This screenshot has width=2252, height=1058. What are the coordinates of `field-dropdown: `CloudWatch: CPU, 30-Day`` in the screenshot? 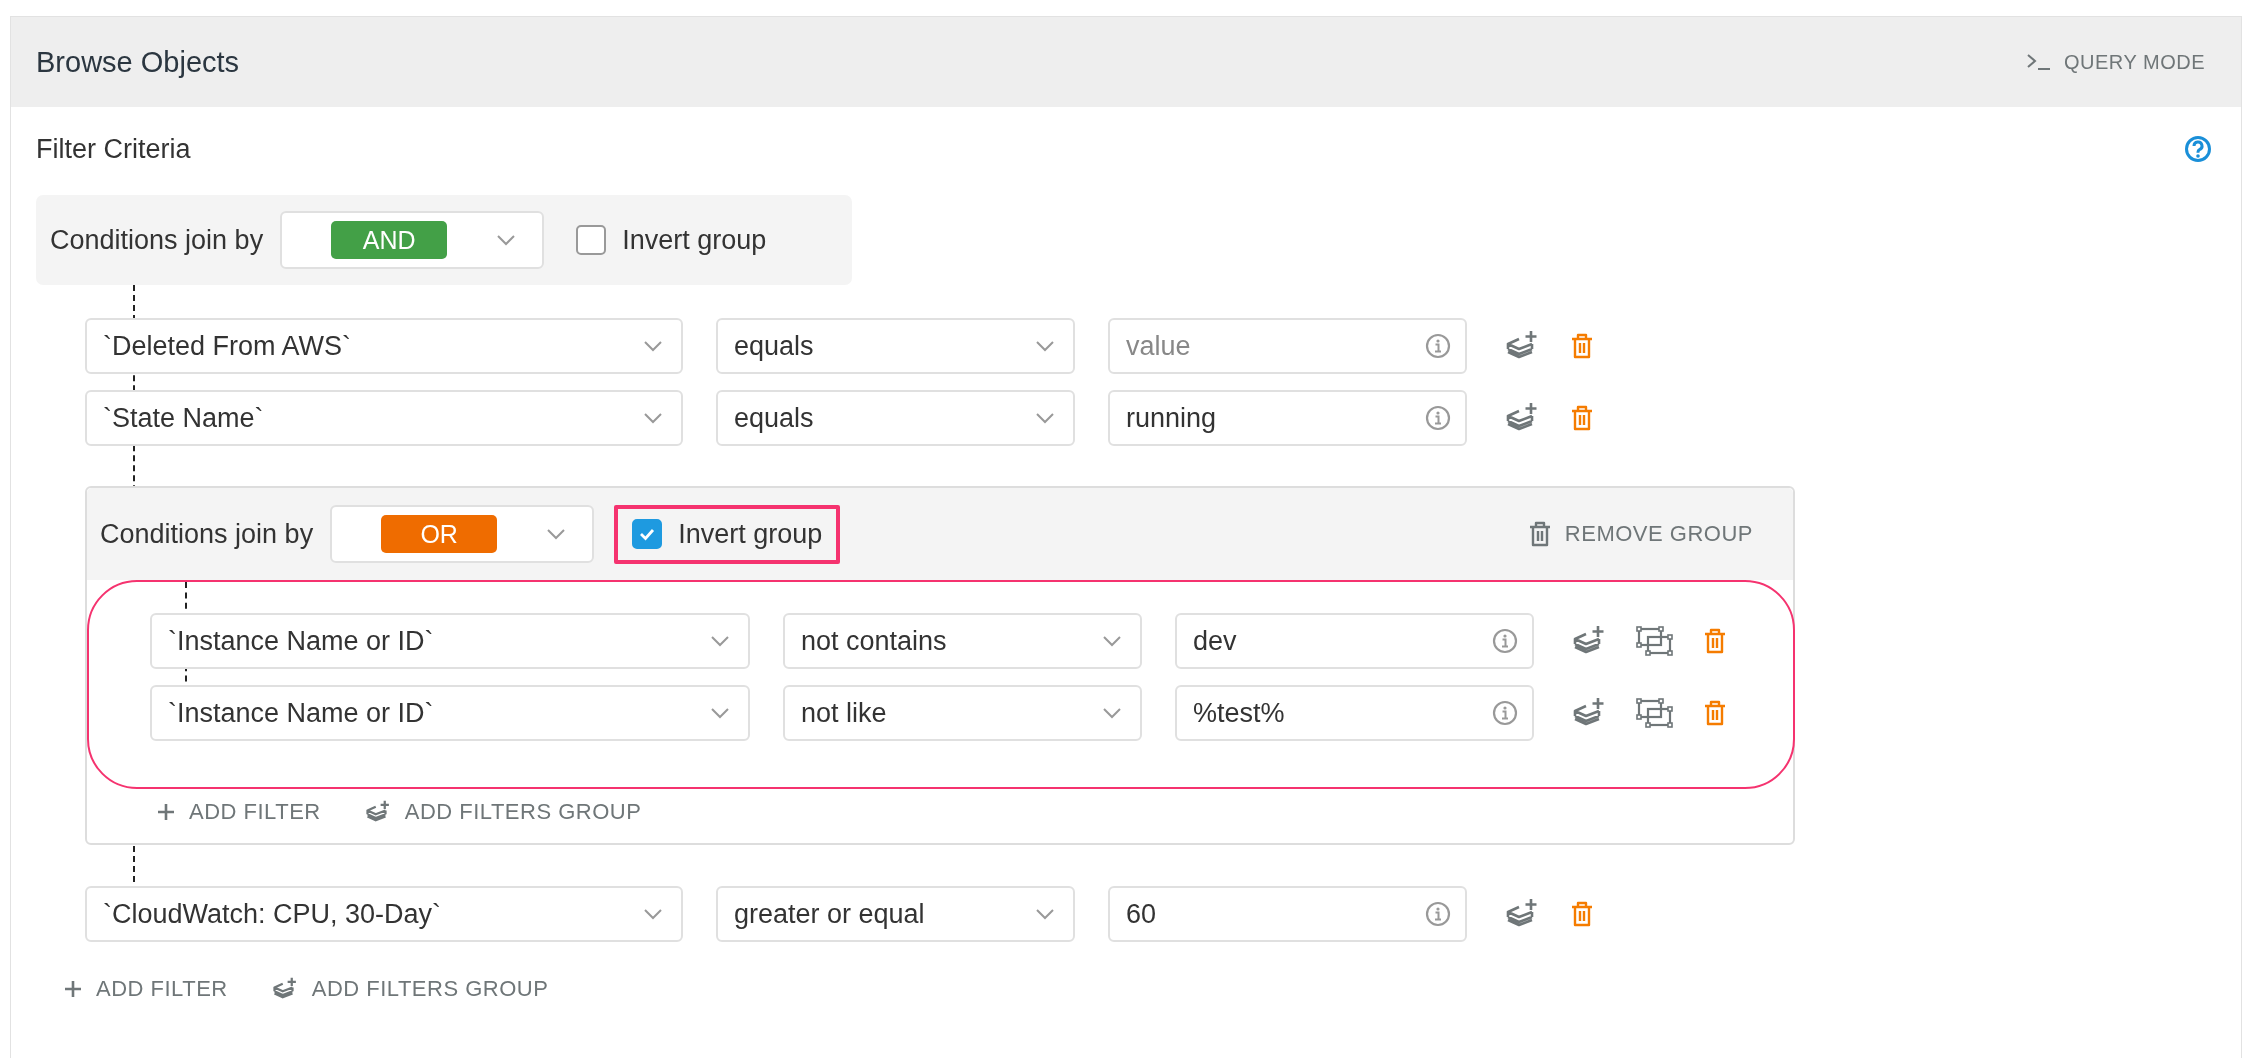 It's located at (384, 914).